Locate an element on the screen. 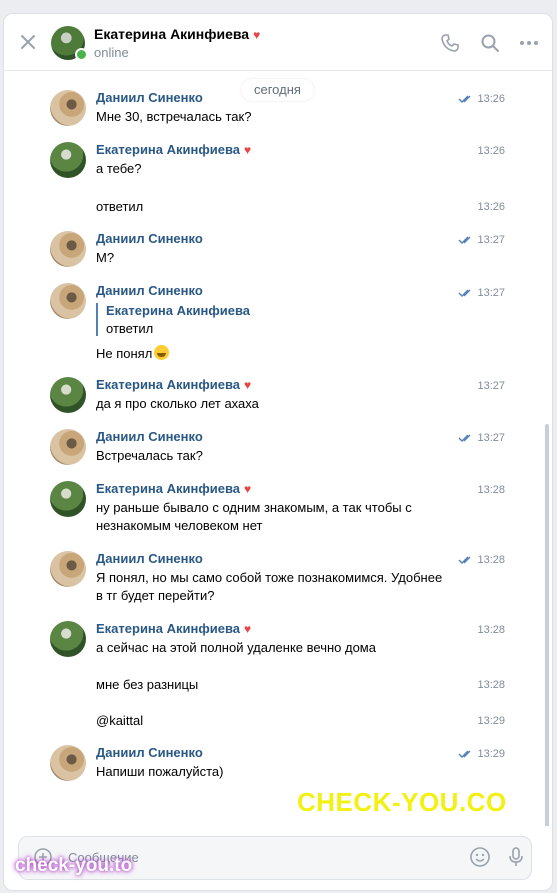 This screenshot has height=893, width=557. watermark-bottom: check-you.to is located at coordinates (74, 865).